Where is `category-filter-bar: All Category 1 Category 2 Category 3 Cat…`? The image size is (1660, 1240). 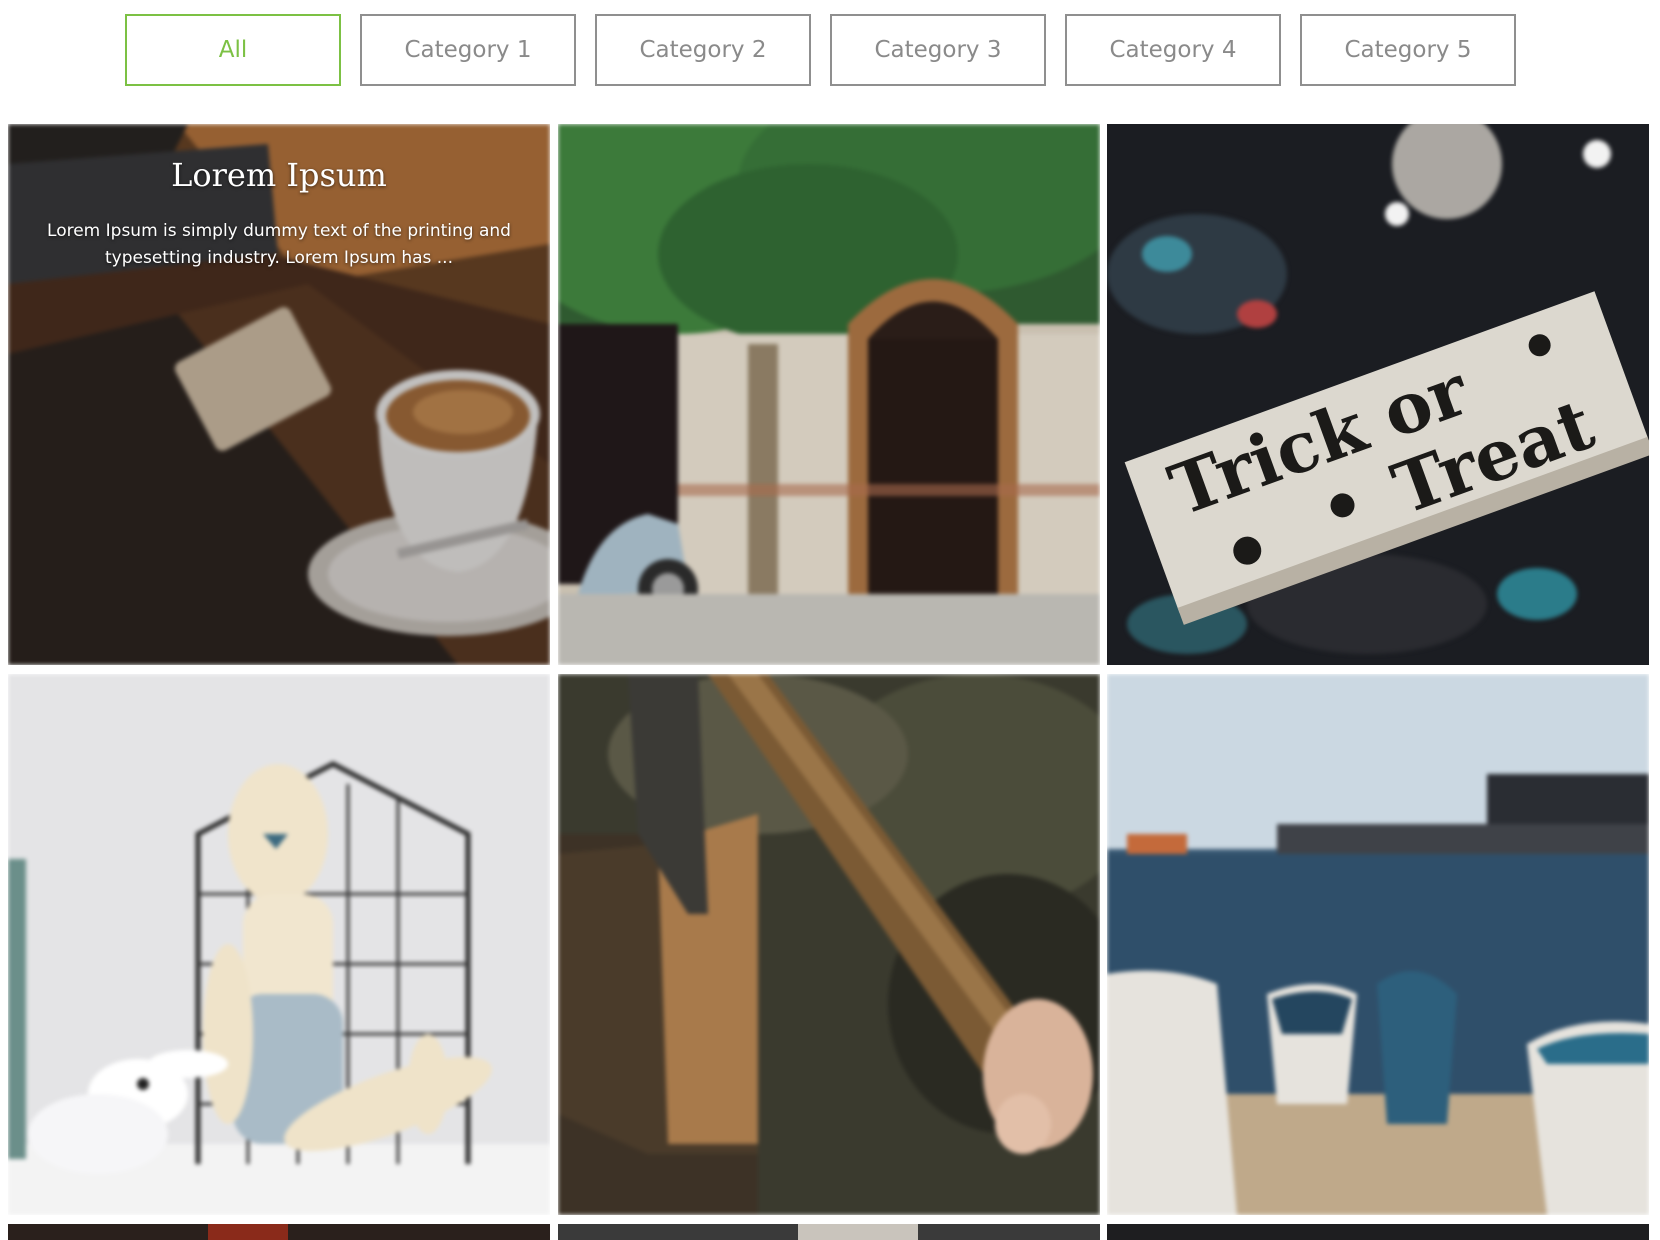
category-filter-bar: All Category 1 Category 2 Category 3 Cat… is located at coordinates (830, 62).